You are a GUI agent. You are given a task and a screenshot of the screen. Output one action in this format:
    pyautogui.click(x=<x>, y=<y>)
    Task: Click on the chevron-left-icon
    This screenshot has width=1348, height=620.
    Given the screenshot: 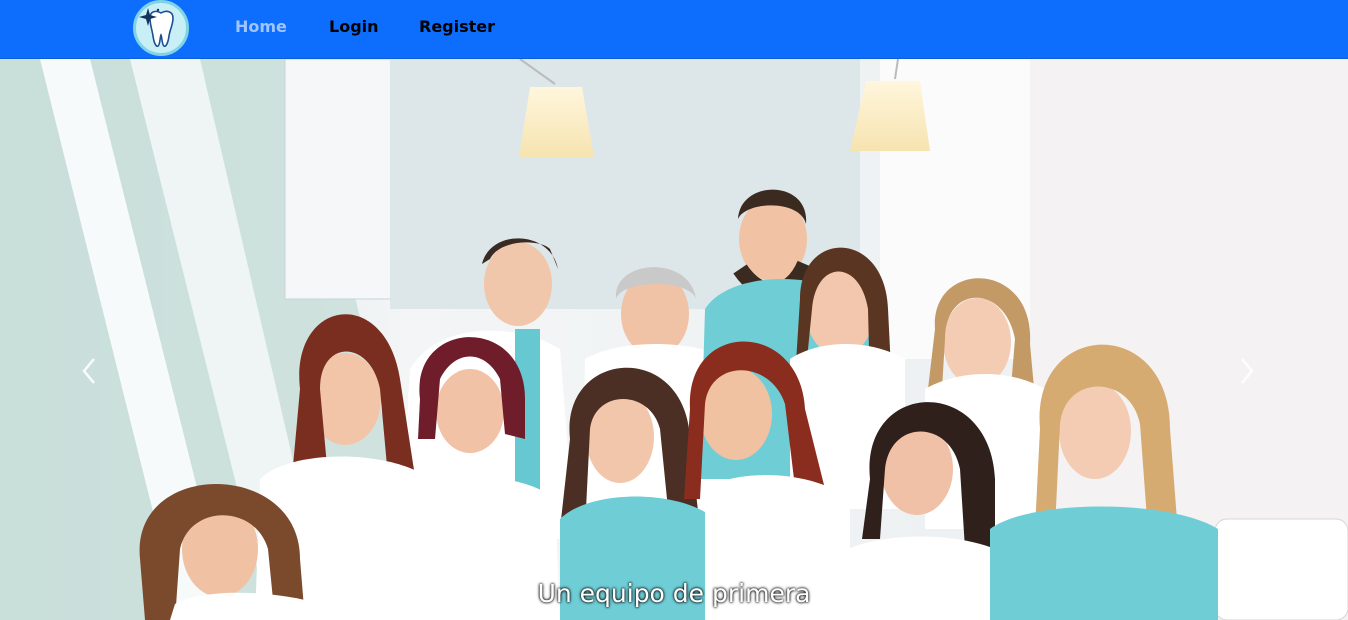 What is the action you would take?
    pyautogui.click(x=88, y=371)
    